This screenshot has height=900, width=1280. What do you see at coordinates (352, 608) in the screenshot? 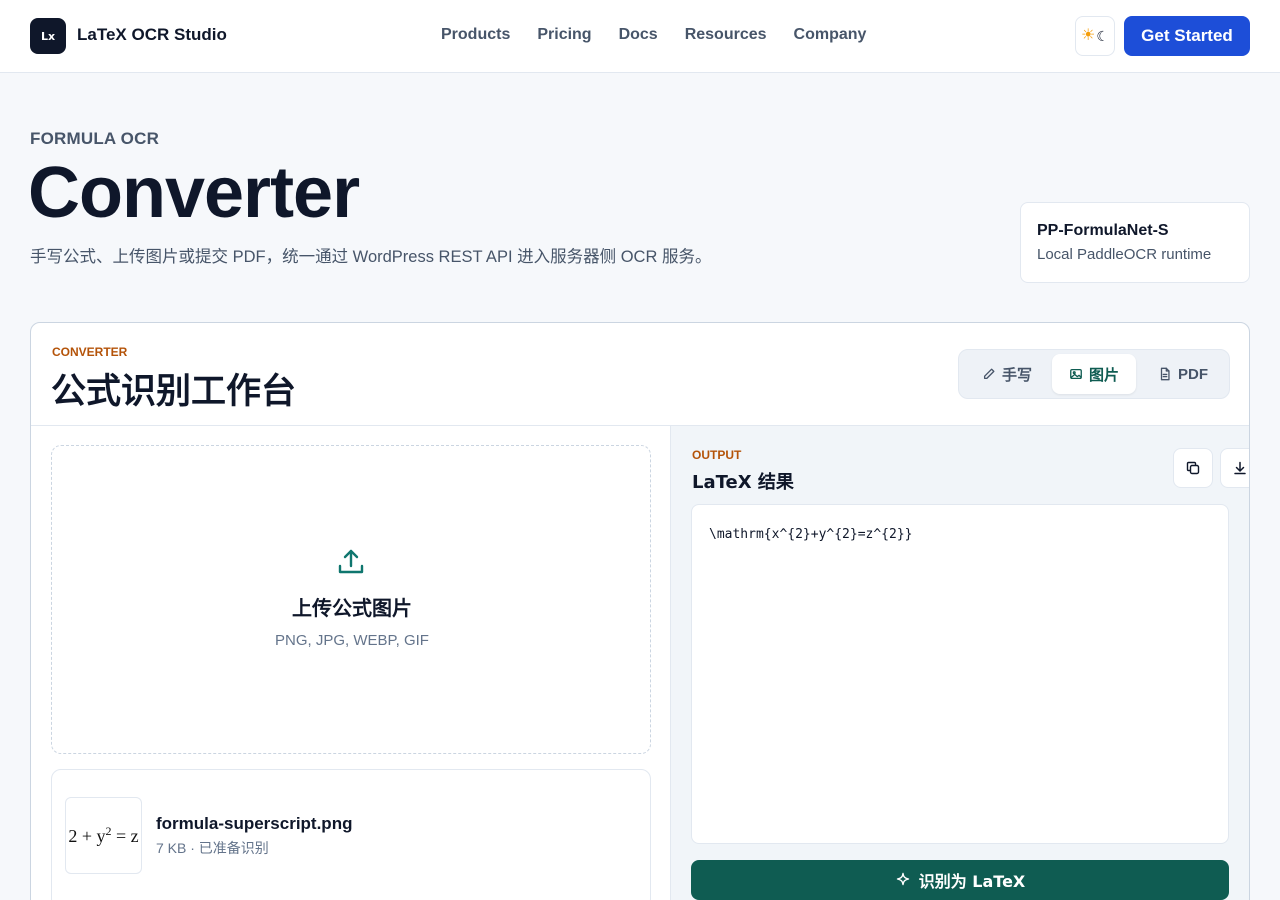
I see `upload-title: 上传公式图片` at bounding box center [352, 608].